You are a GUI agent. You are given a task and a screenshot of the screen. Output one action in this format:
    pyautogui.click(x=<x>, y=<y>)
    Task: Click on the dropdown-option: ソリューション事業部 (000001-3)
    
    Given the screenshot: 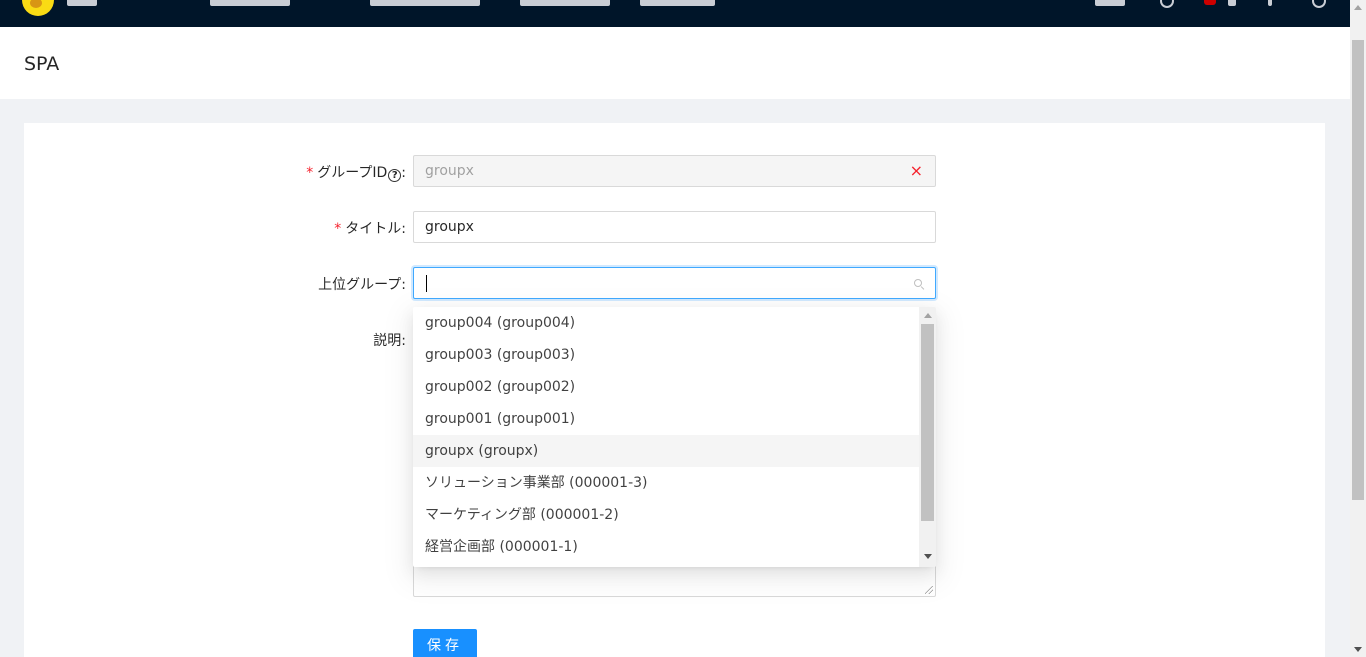 What is the action you would take?
    pyautogui.click(x=666, y=483)
    